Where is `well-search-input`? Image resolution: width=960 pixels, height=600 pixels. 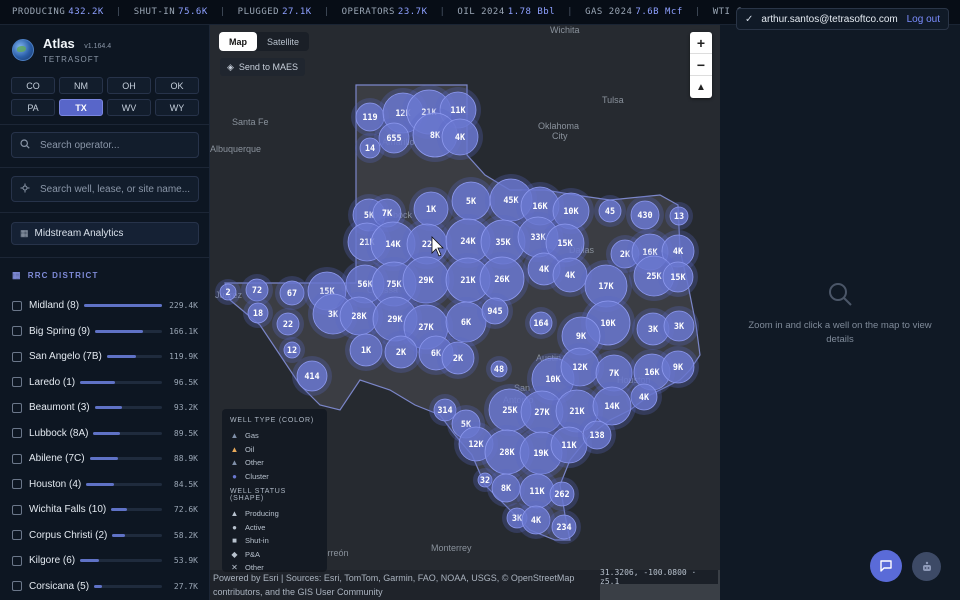 well-search-input is located at coordinates (115, 189).